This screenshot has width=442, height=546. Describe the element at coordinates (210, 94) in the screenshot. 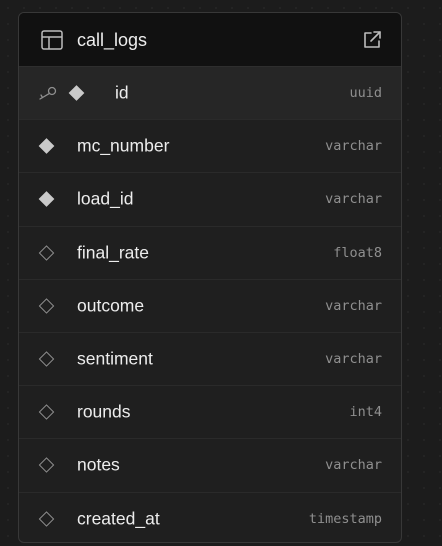

I see `column-row: id uuid` at that location.